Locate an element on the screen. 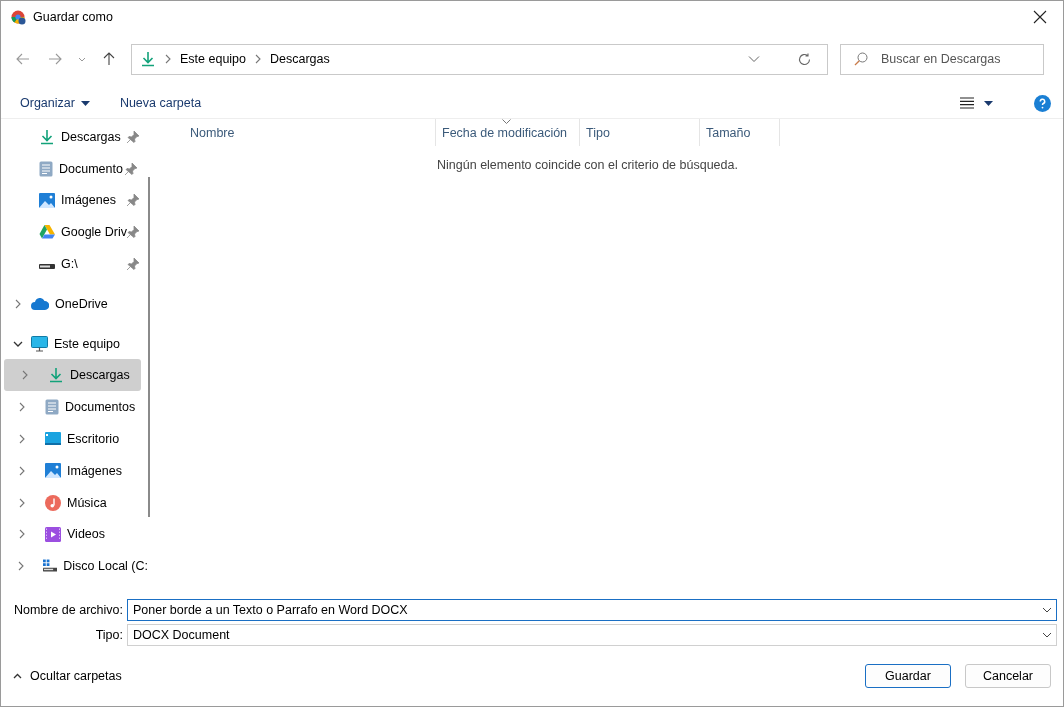  sidebar-item: G:\ is located at coordinates (74, 264).